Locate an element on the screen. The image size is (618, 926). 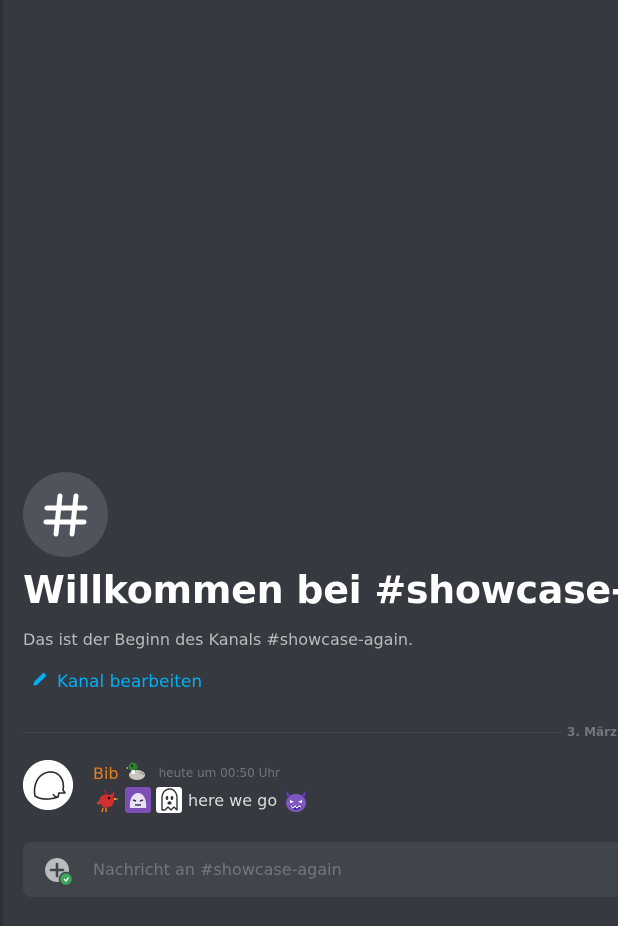
purple-creature-emoji is located at coordinates (138, 800).